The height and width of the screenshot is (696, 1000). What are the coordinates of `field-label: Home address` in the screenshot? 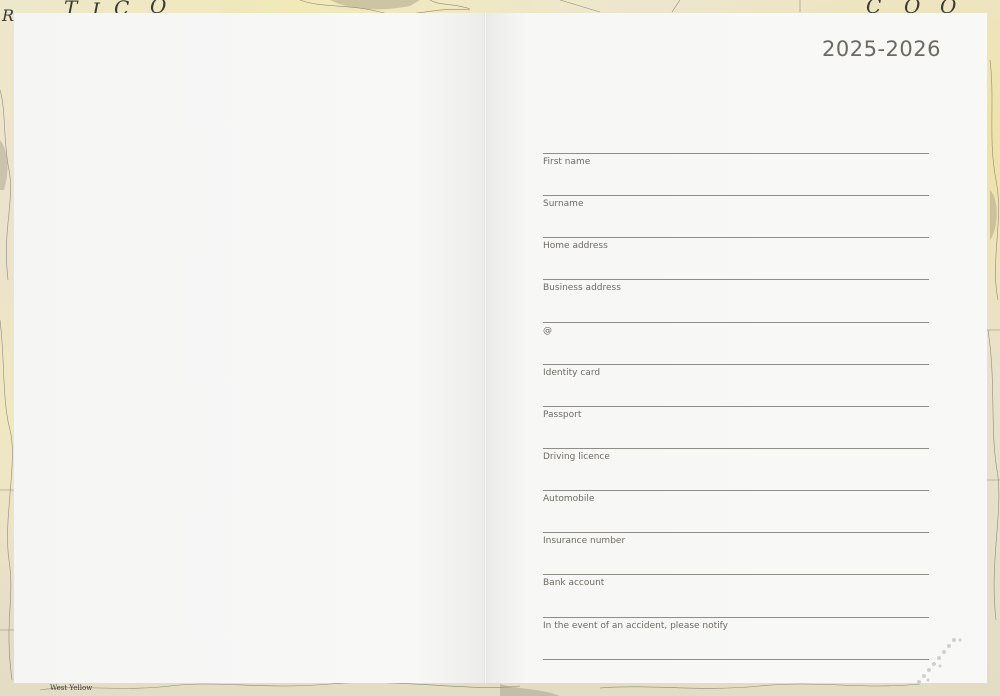 It's located at (575, 246).